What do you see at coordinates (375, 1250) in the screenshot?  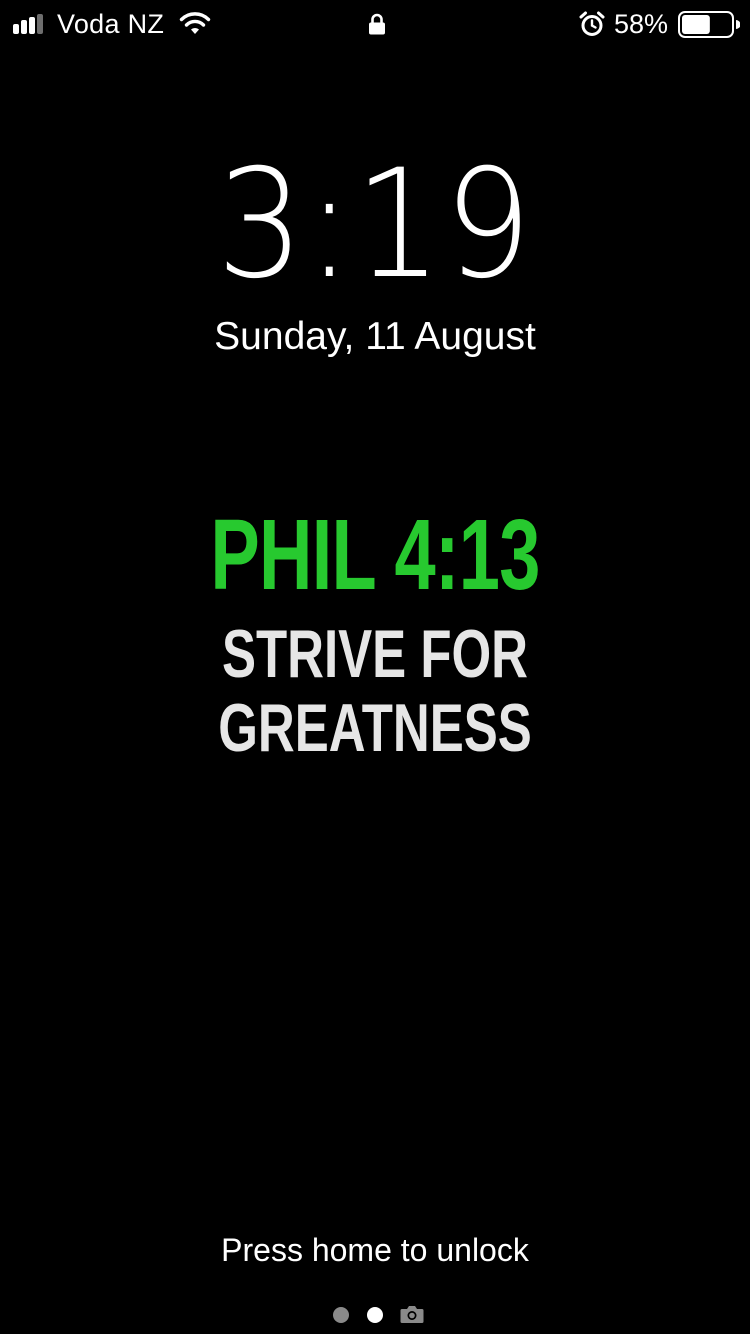 I see `unlock-hint: Press home to unlock` at bounding box center [375, 1250].